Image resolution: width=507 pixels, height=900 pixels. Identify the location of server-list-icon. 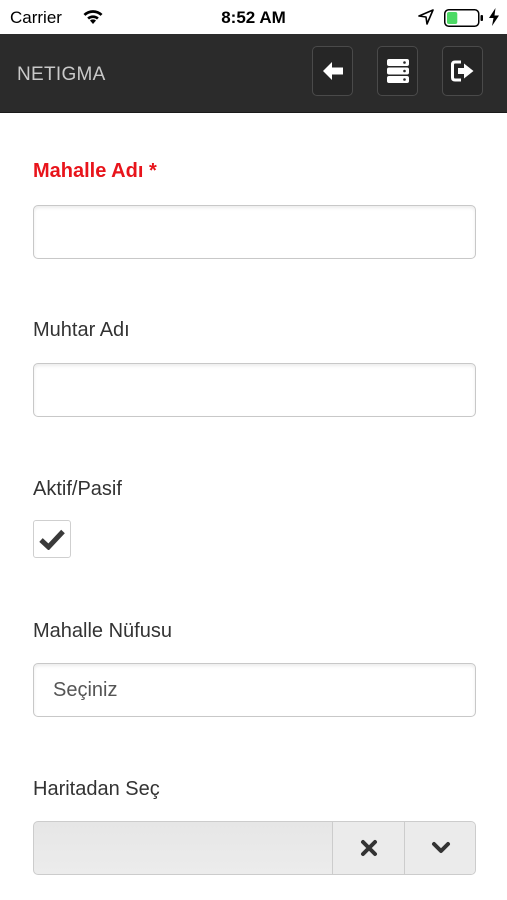
(397, 71).